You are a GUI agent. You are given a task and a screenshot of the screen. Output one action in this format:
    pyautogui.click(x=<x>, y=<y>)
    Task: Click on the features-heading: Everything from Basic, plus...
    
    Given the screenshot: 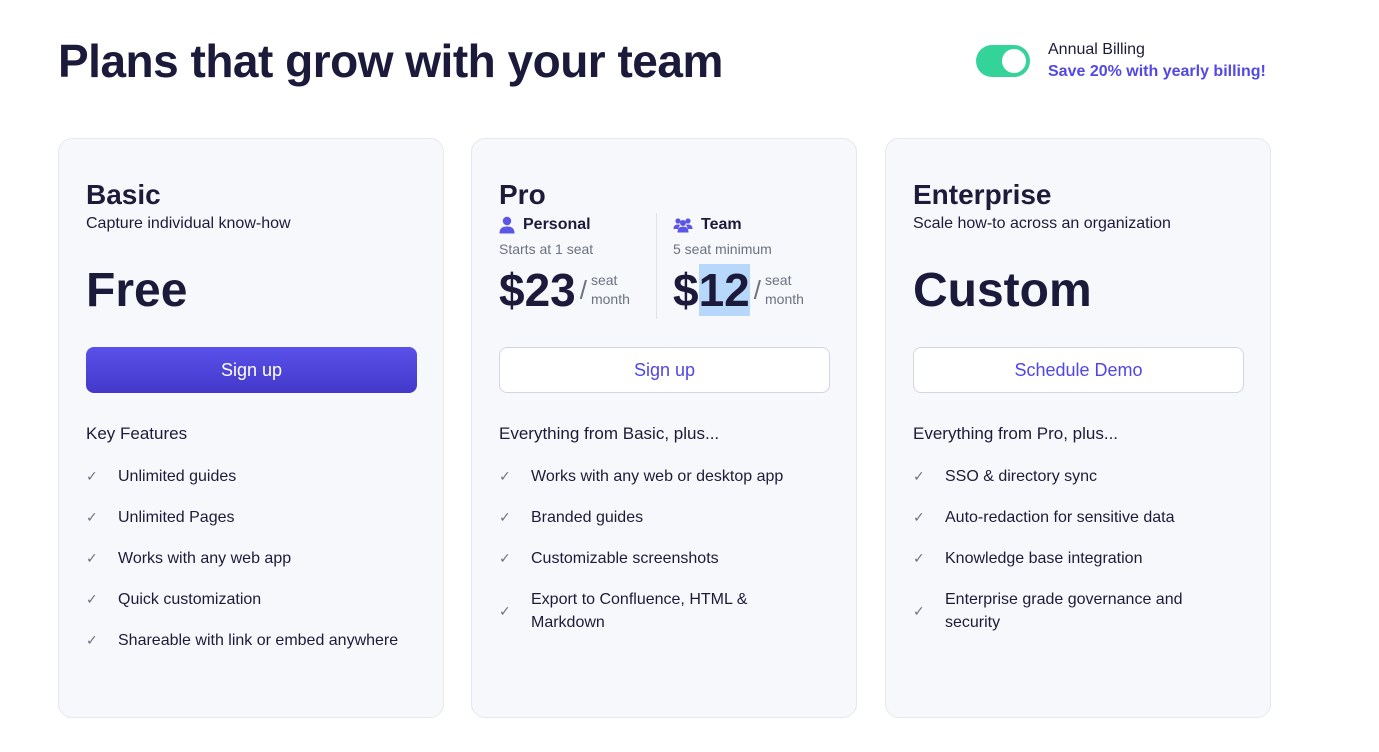 What is the action you would take?
    pyautogui.click(x=609, y=433)
    